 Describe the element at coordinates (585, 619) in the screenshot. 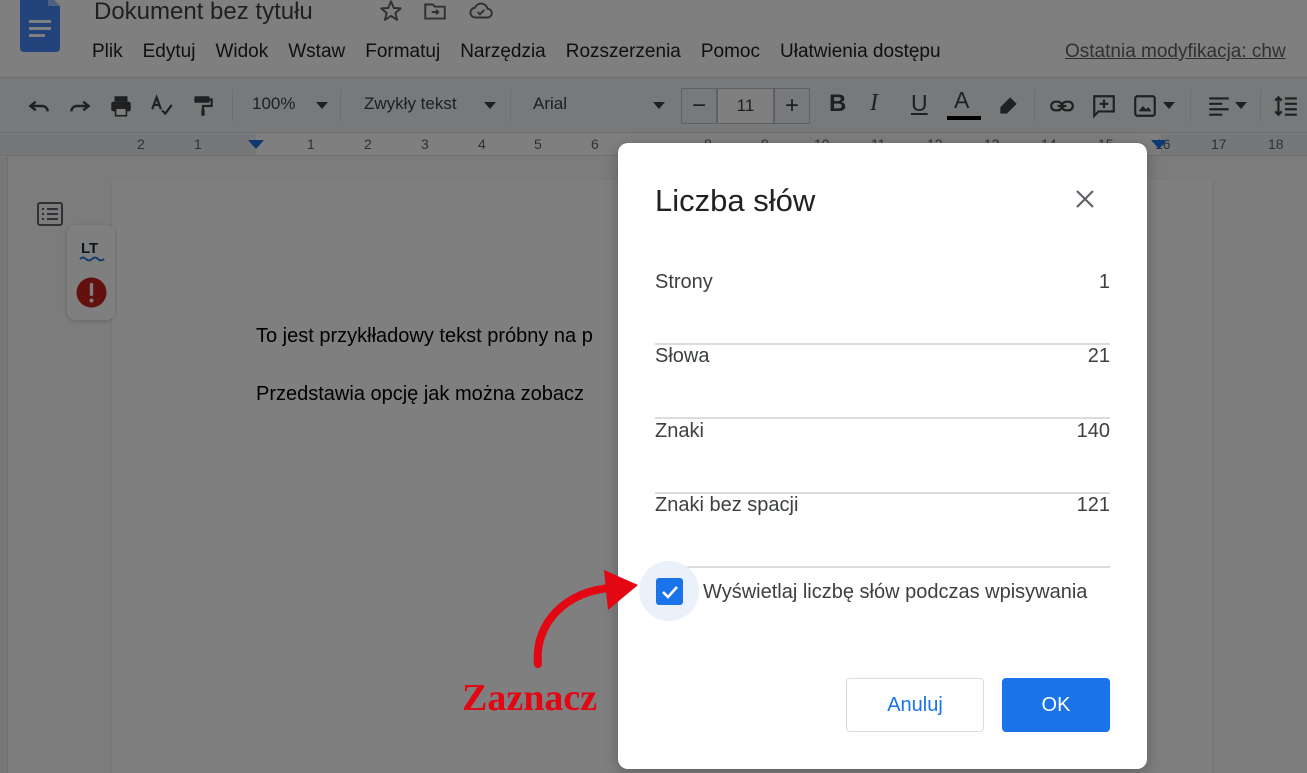

I see `annotation-arrow-icon` at that location.